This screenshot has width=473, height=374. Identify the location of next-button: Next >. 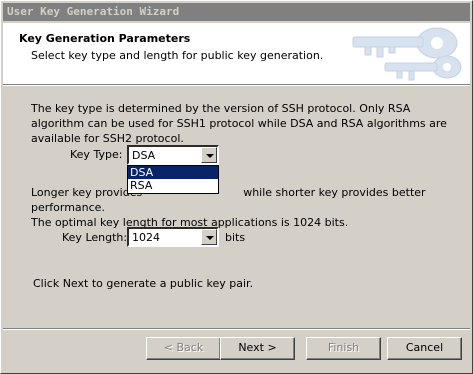
(257, 348).